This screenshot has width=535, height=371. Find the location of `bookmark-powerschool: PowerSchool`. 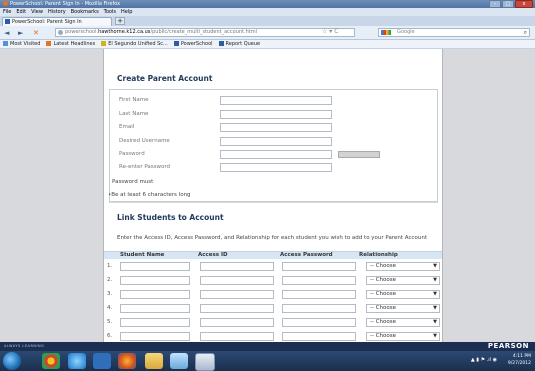

bookmark-powerschool: PowerSchool is located at coordinates (193, 44).